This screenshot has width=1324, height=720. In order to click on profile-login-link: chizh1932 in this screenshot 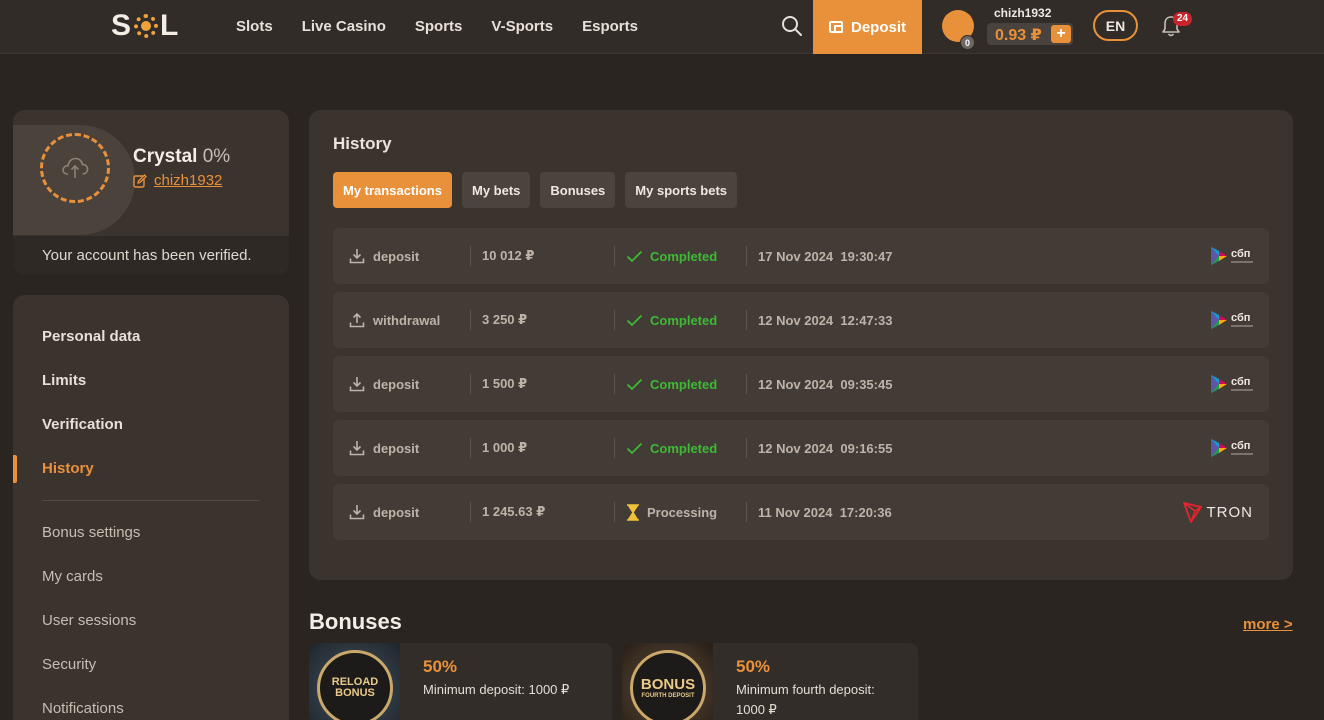, I will do `click(177, 180)`.